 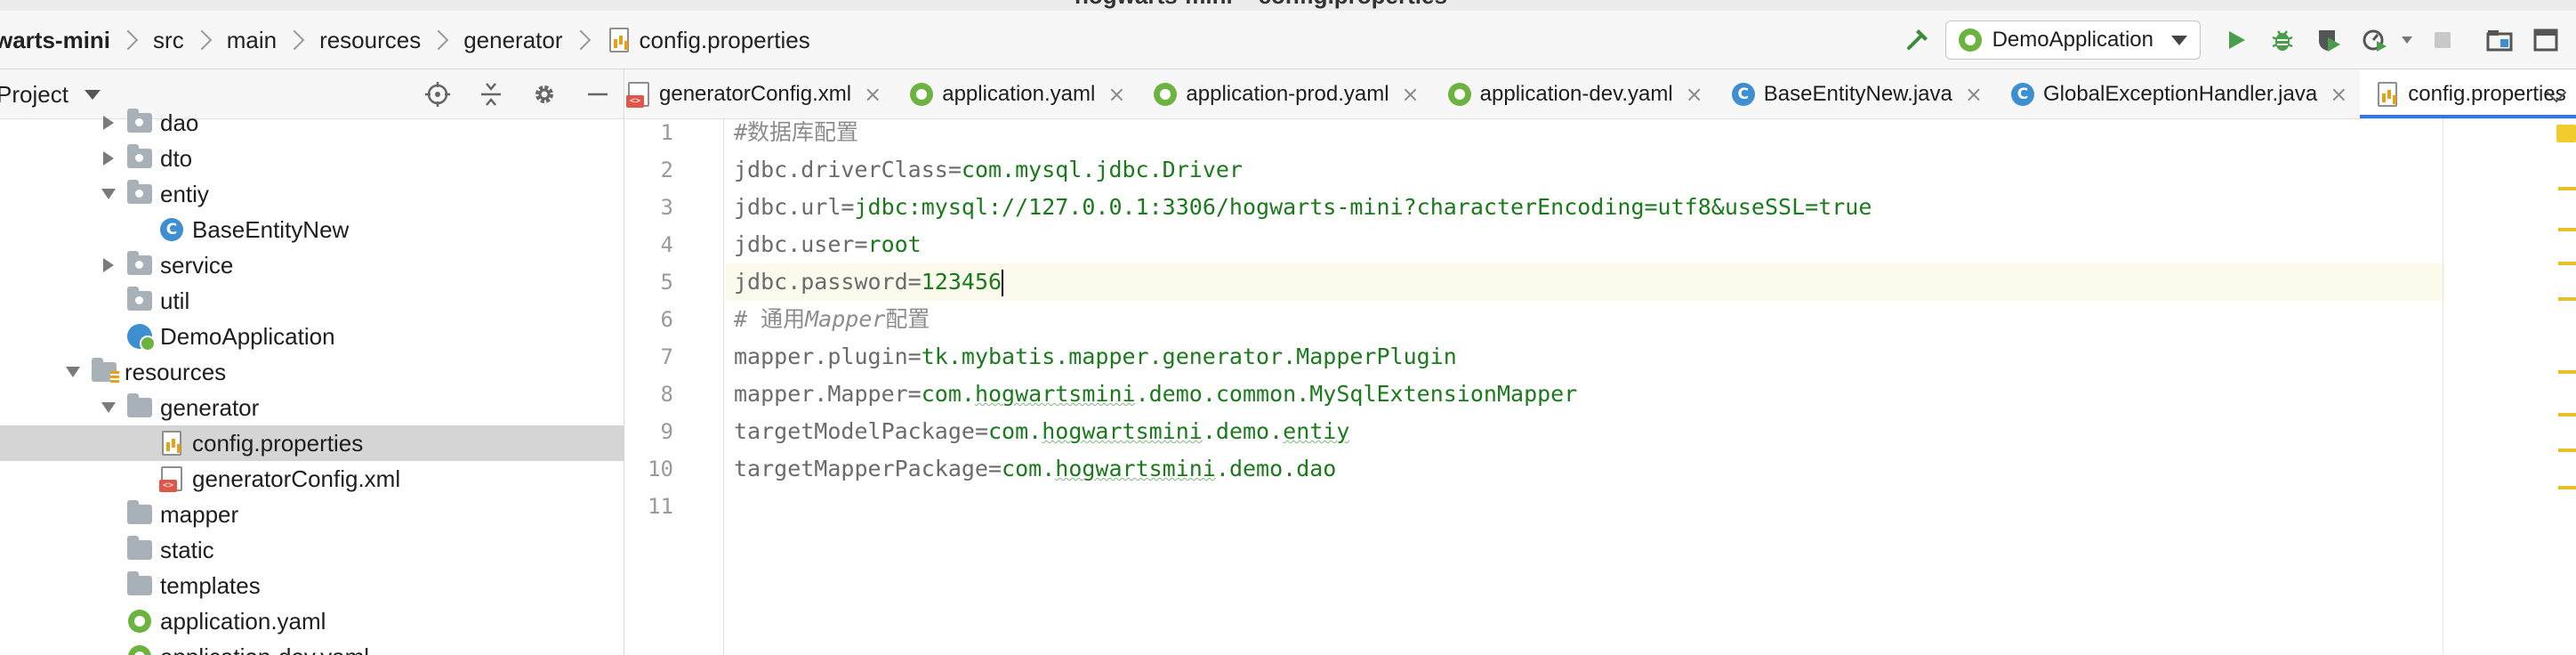 What do you see at coordinates (278, 443) in the screenshot?
I see `tree-item-label: config.properties` at bounding box center [278, 443].